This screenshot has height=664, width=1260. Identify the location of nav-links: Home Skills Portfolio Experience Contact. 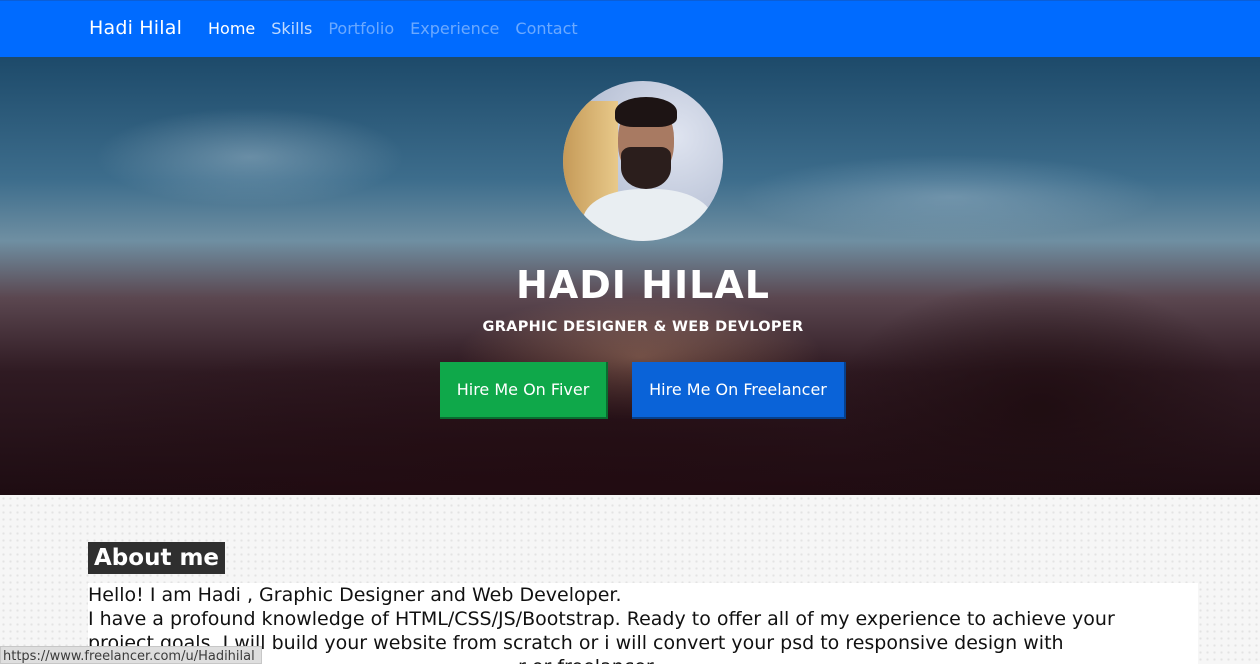
(401, 28).